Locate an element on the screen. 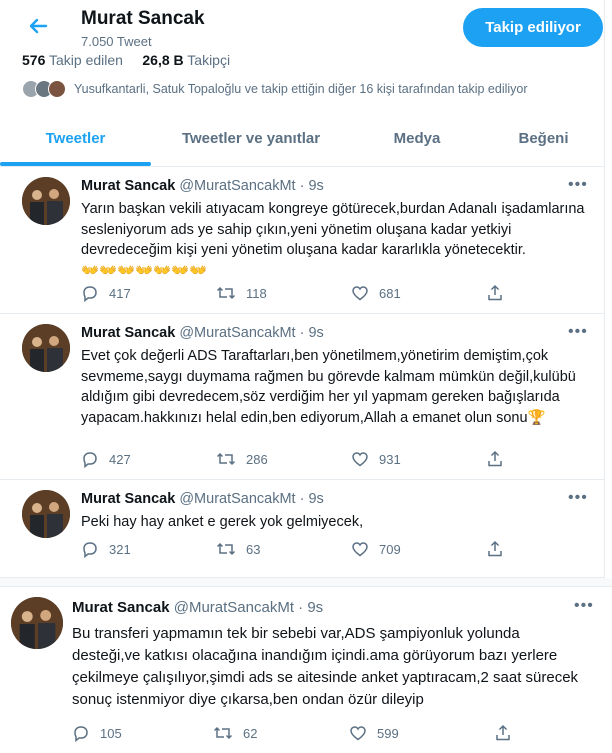 The height and width of the screenshot is (753, 612). like-button: 599 is located at coordinates (374, 733).